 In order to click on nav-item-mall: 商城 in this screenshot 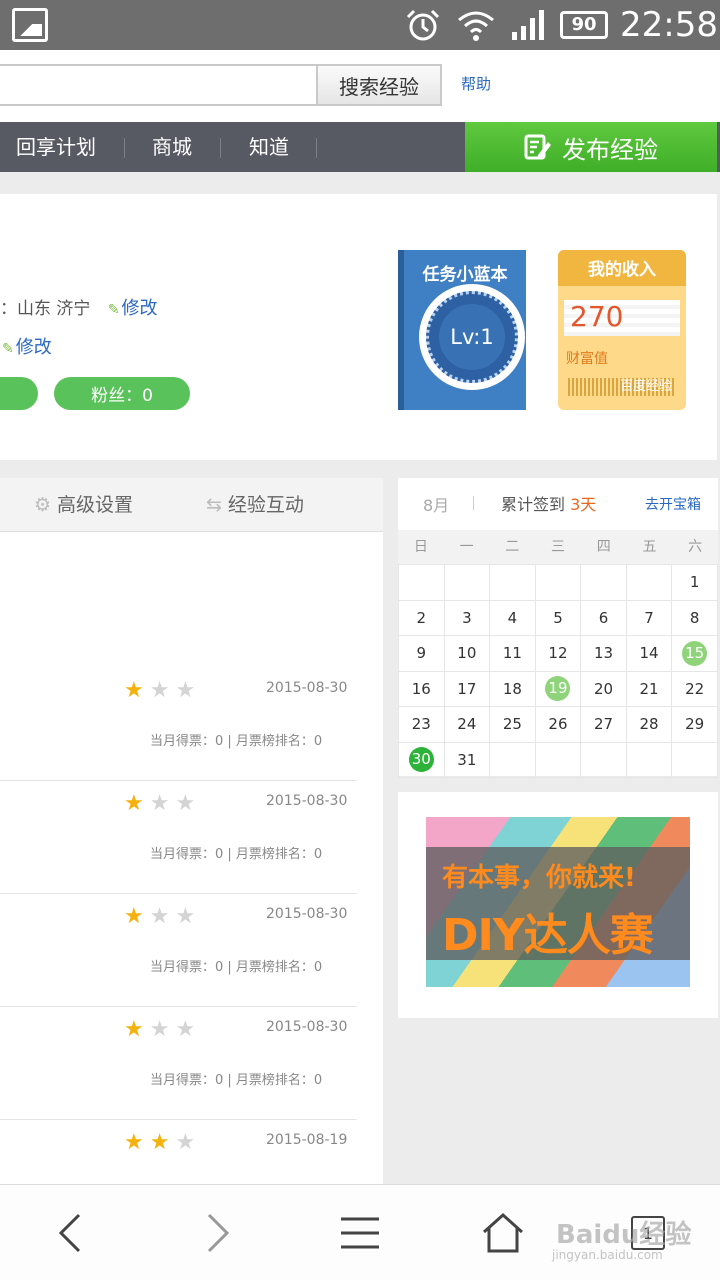, I will do `click(172, 147)`.